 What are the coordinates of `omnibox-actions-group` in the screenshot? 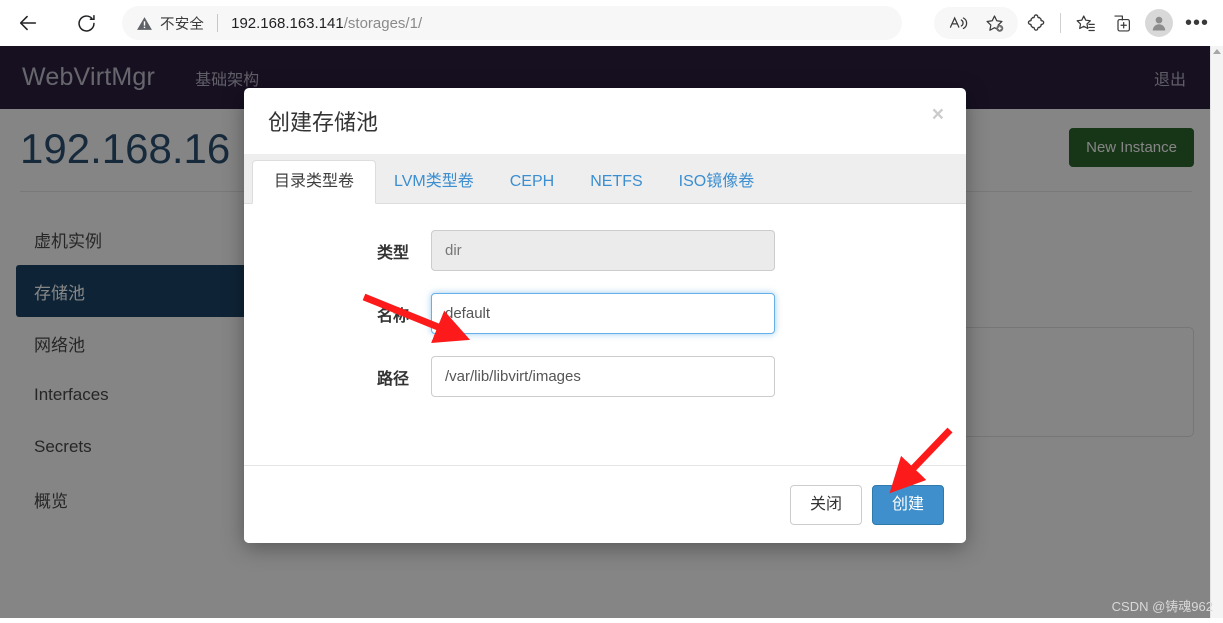 It's located at (976, 23).